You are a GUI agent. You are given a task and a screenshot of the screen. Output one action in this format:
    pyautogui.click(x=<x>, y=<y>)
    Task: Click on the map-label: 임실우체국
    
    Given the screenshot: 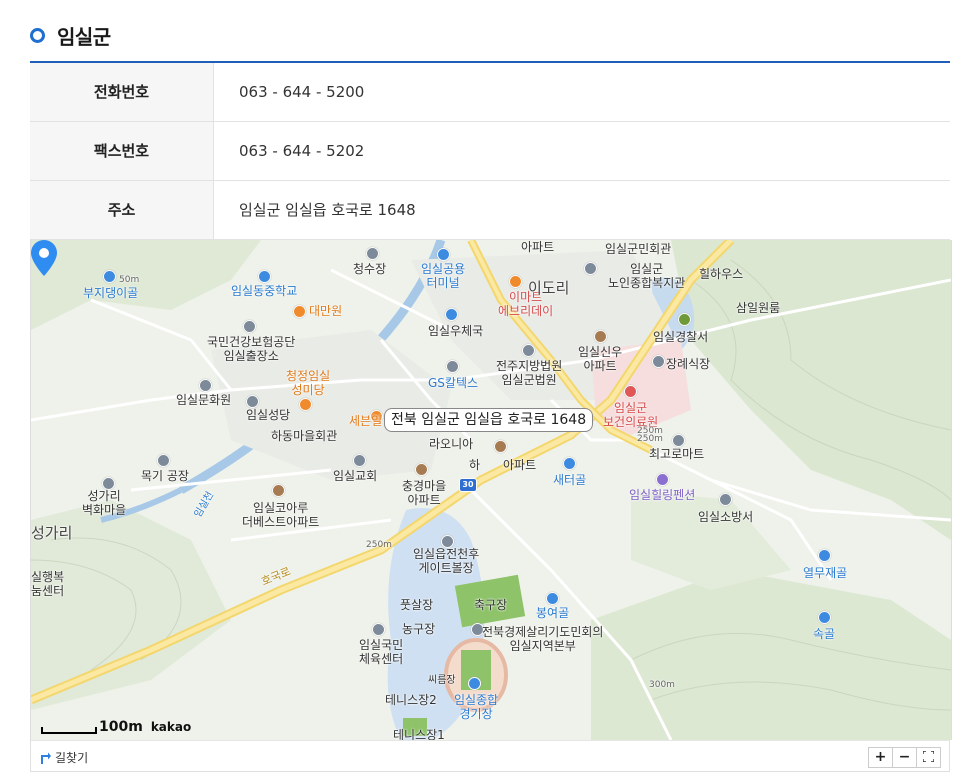 What is the action you would take?
    pyautogui.click(x=456, y=331)
    